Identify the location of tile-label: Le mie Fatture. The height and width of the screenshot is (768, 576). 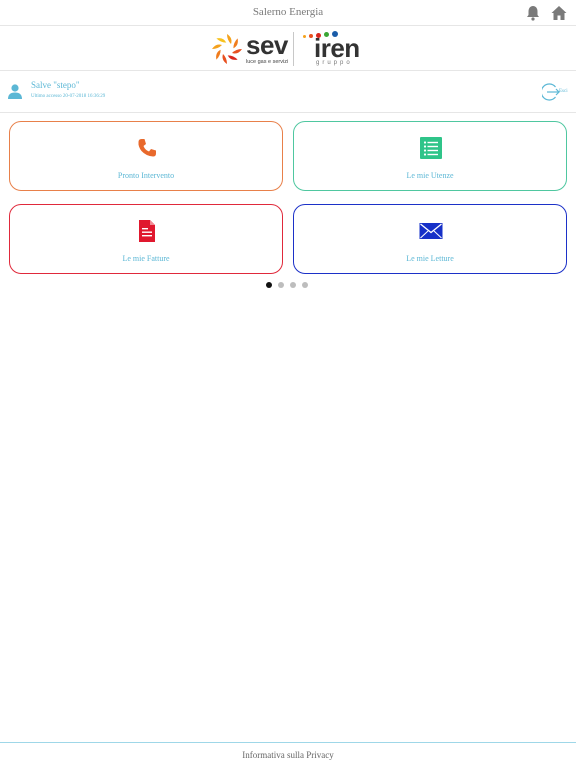
(146, 258).